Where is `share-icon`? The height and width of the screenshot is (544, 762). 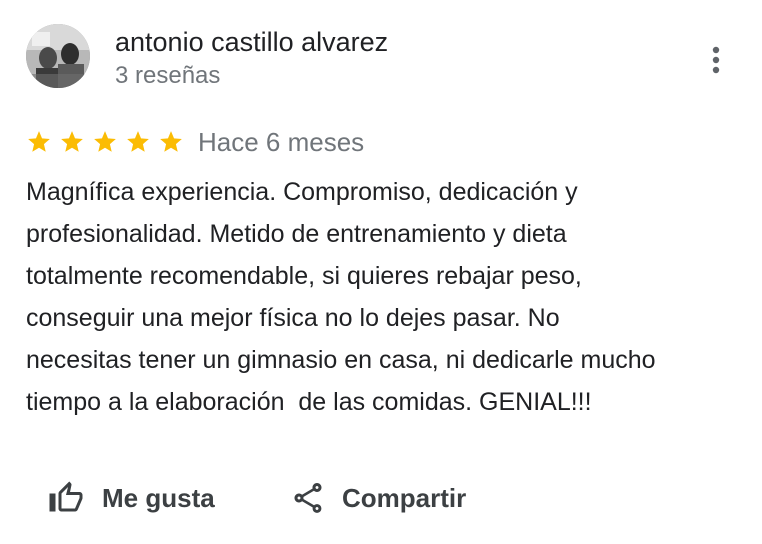
share-icon is located at coordinates (308, 498).